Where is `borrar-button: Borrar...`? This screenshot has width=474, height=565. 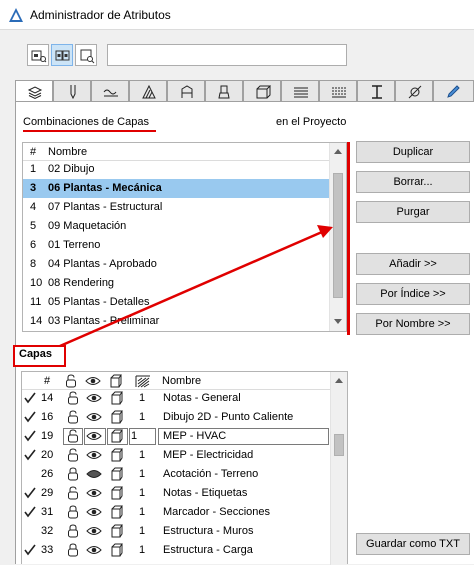 borrar-button: Borrar... is located at coordinates (413, 182).